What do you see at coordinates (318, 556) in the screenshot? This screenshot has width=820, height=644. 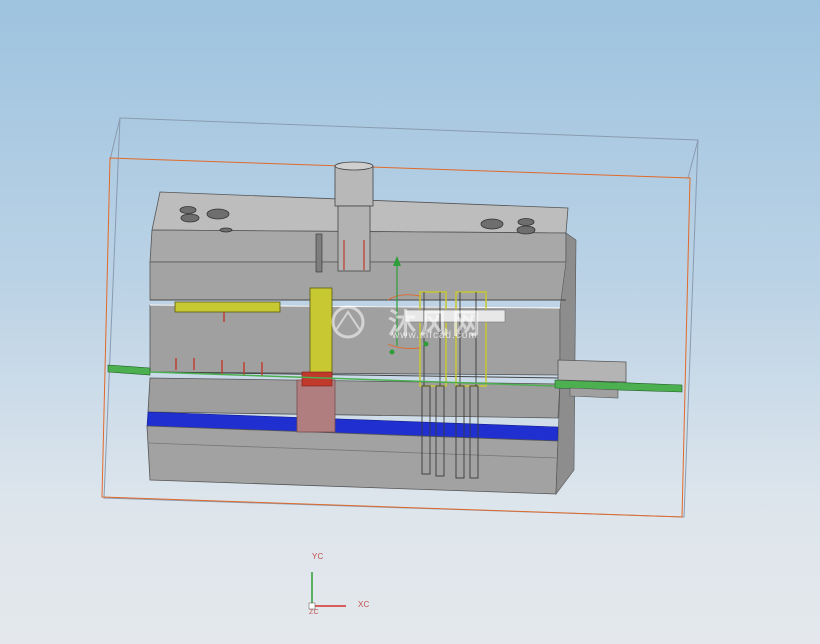 I see `triad-y-label: YC` at bounding box center [318, 556].